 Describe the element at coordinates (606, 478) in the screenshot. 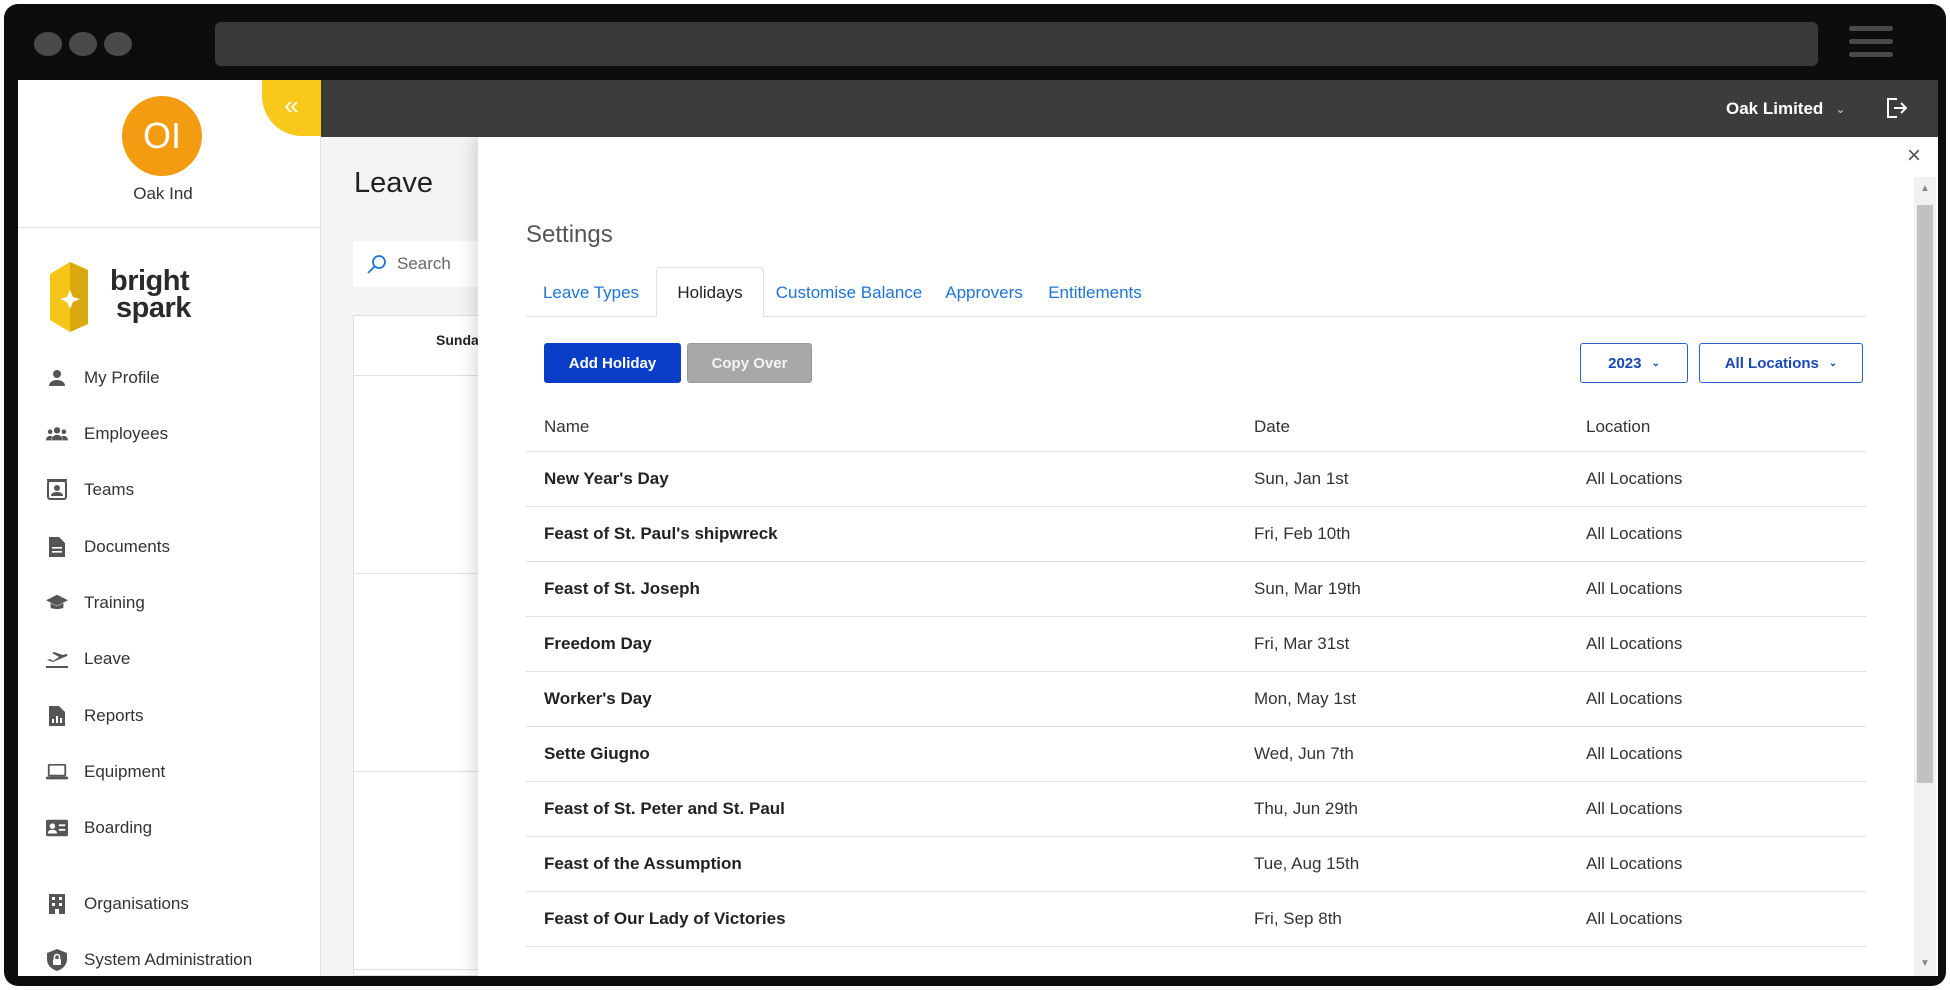

I see `holiday-name: New Year's Day` at that location.